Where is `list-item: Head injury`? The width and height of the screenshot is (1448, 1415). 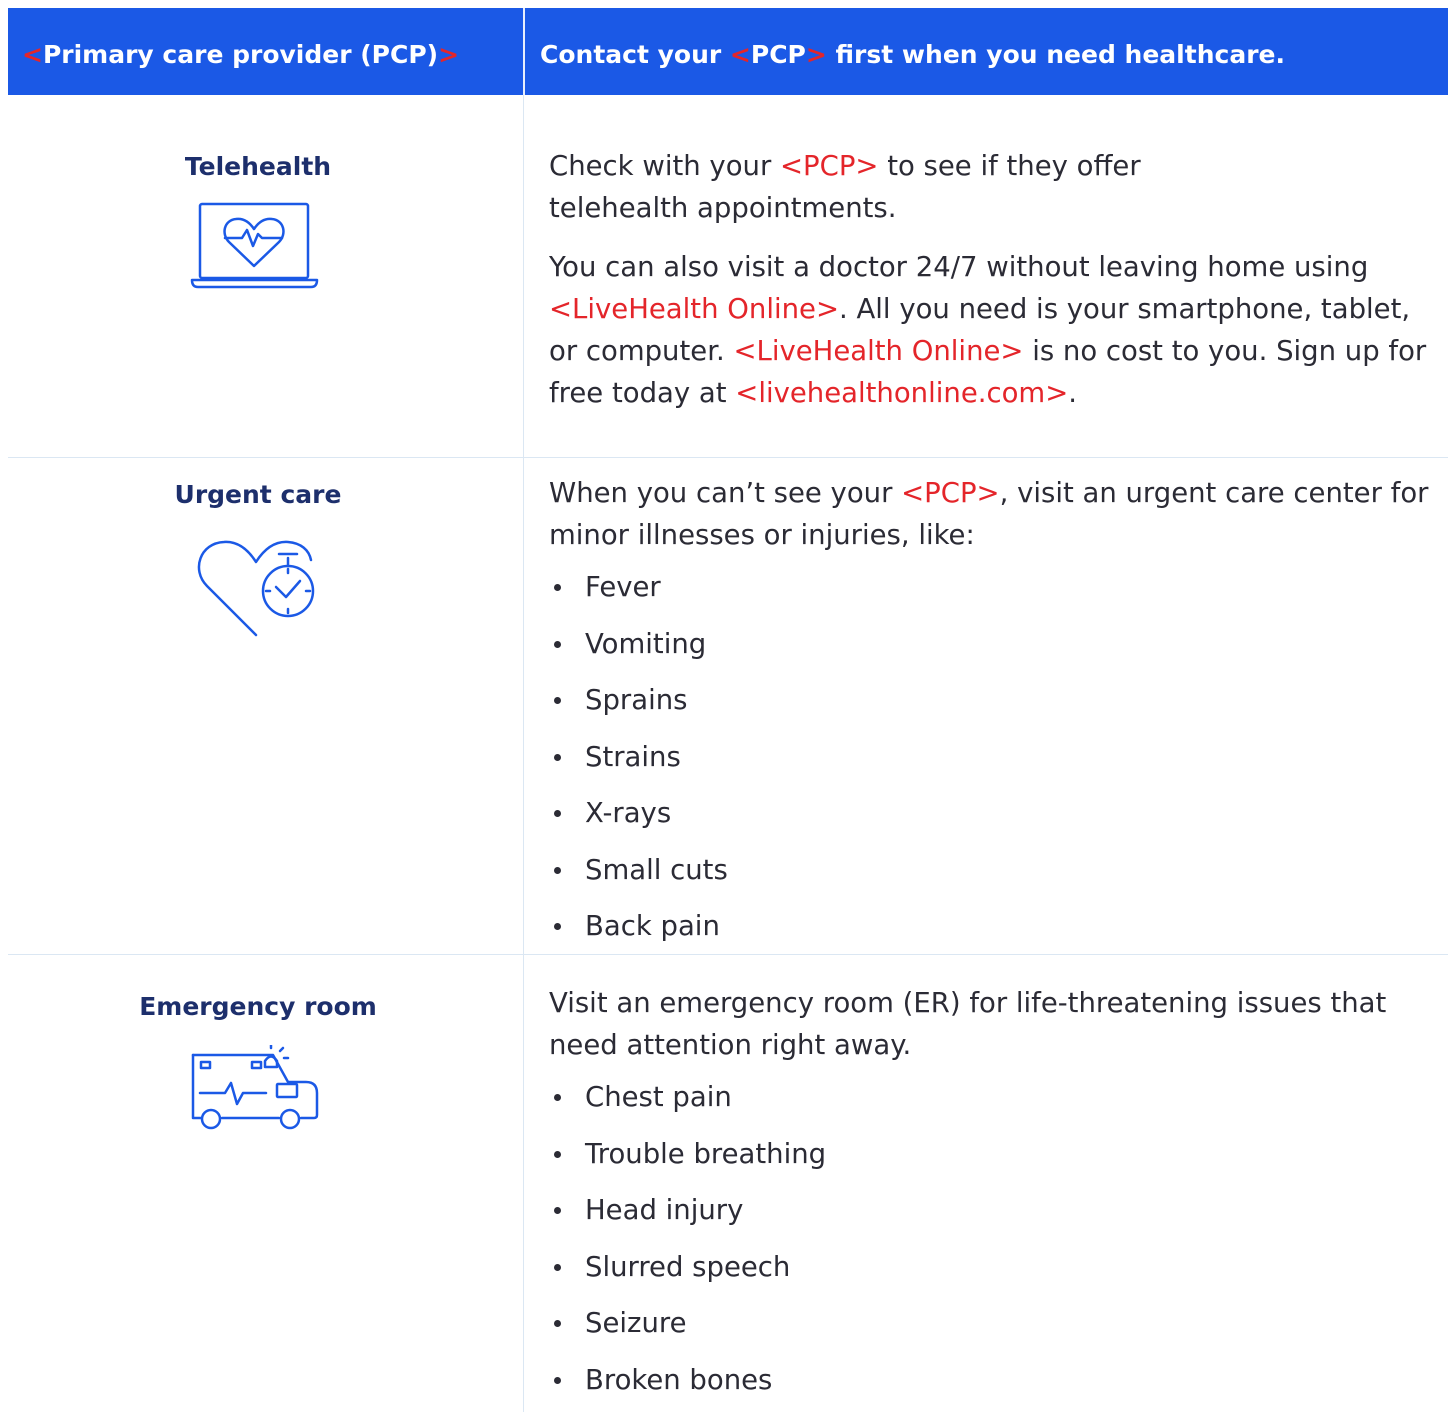 list-item: Head injury is located at coordinates (687, 1217).